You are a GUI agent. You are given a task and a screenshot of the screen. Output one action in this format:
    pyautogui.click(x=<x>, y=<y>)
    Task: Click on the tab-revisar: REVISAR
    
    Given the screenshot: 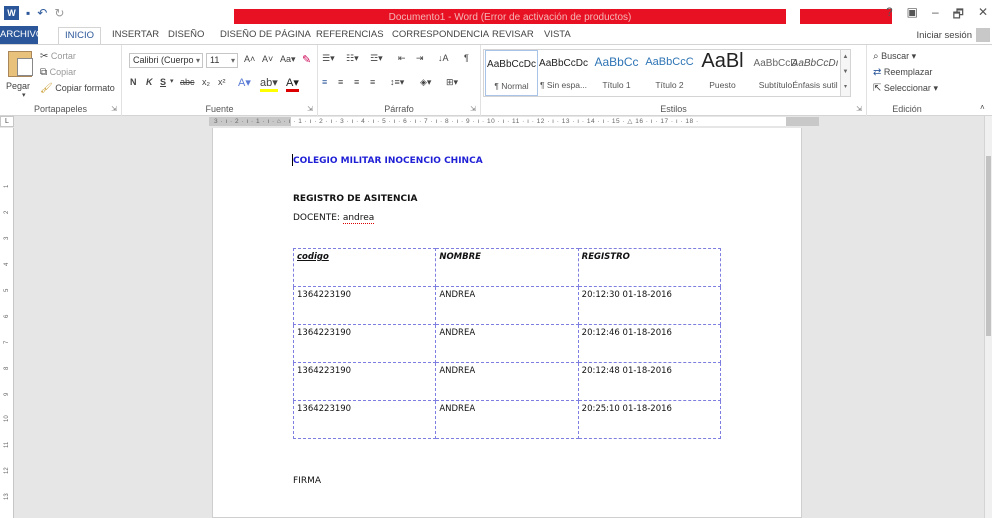 What is the action you would take?
    pyautogui.click(x=513, y=34)
    